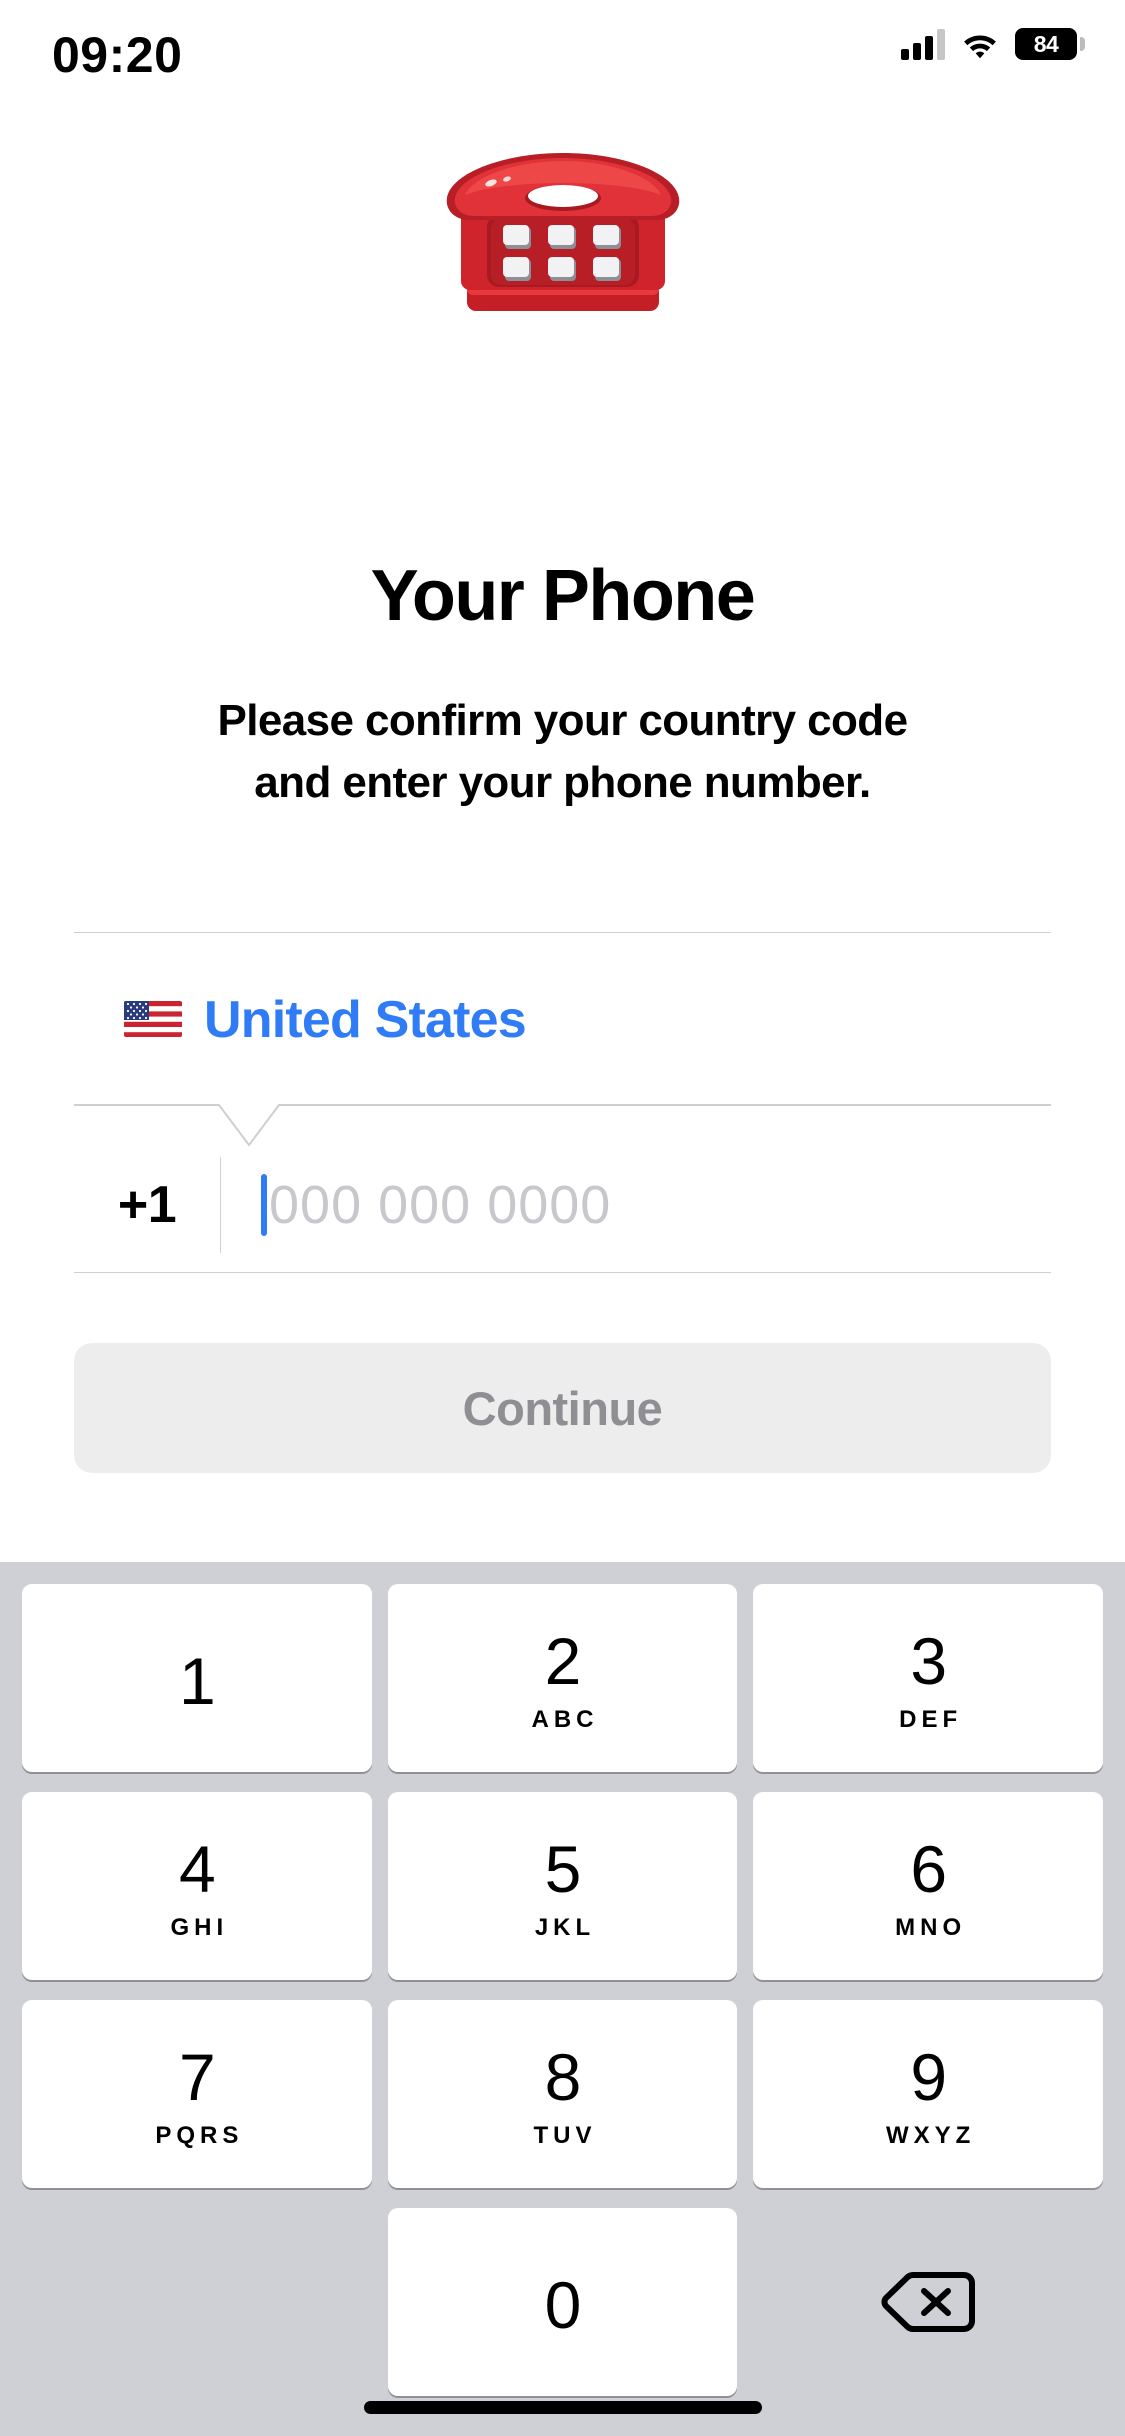 The height and width of the screenshot is (2436, 1125). Describe the element at coordinates (931, 1719) in the screenshot. I see `key-letters: DEF` at that location.